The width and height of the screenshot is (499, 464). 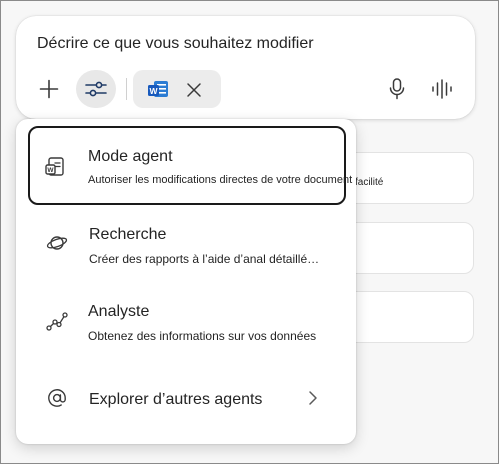 What do you see at coordinates (119, 311) in the screenshot?
I see `menu-item-title: Analyste` at bounding box center [119, 311].